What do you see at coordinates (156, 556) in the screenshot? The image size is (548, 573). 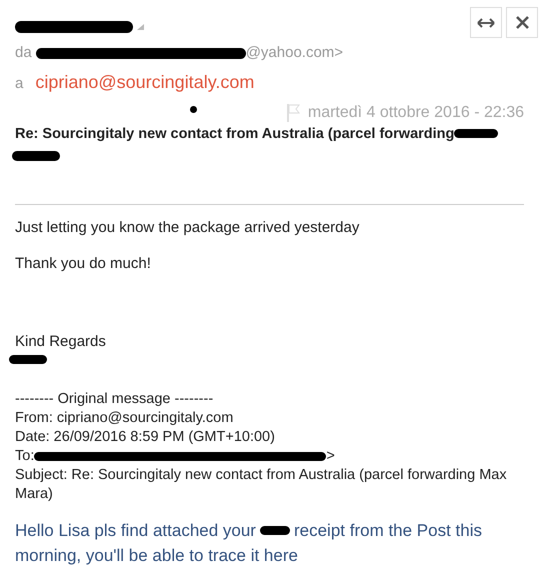 I see `quoted-body-text: morning, you'll be able to trace it here` at bounding box center [156, 556].